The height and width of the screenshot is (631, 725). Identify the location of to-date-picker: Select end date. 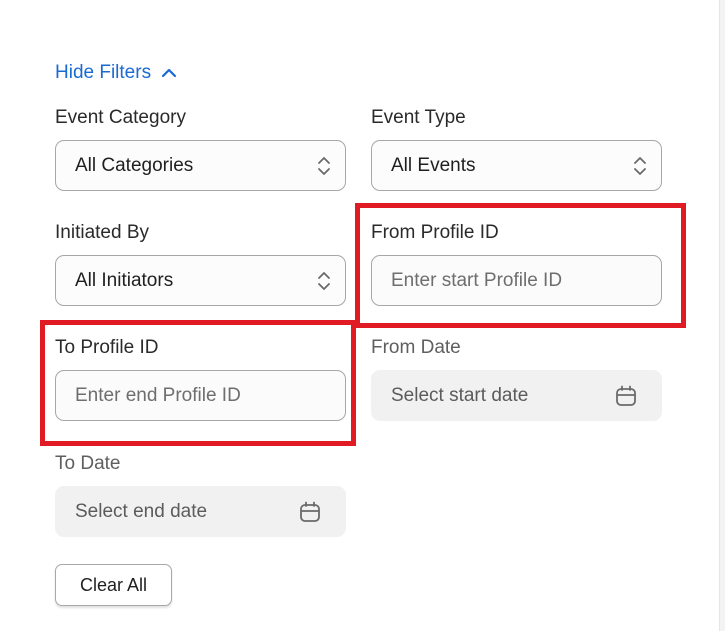
(200, 511).